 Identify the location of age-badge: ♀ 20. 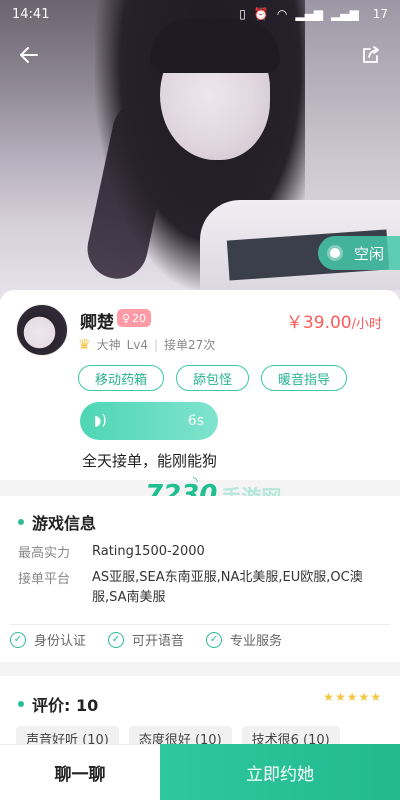
(134, 318).